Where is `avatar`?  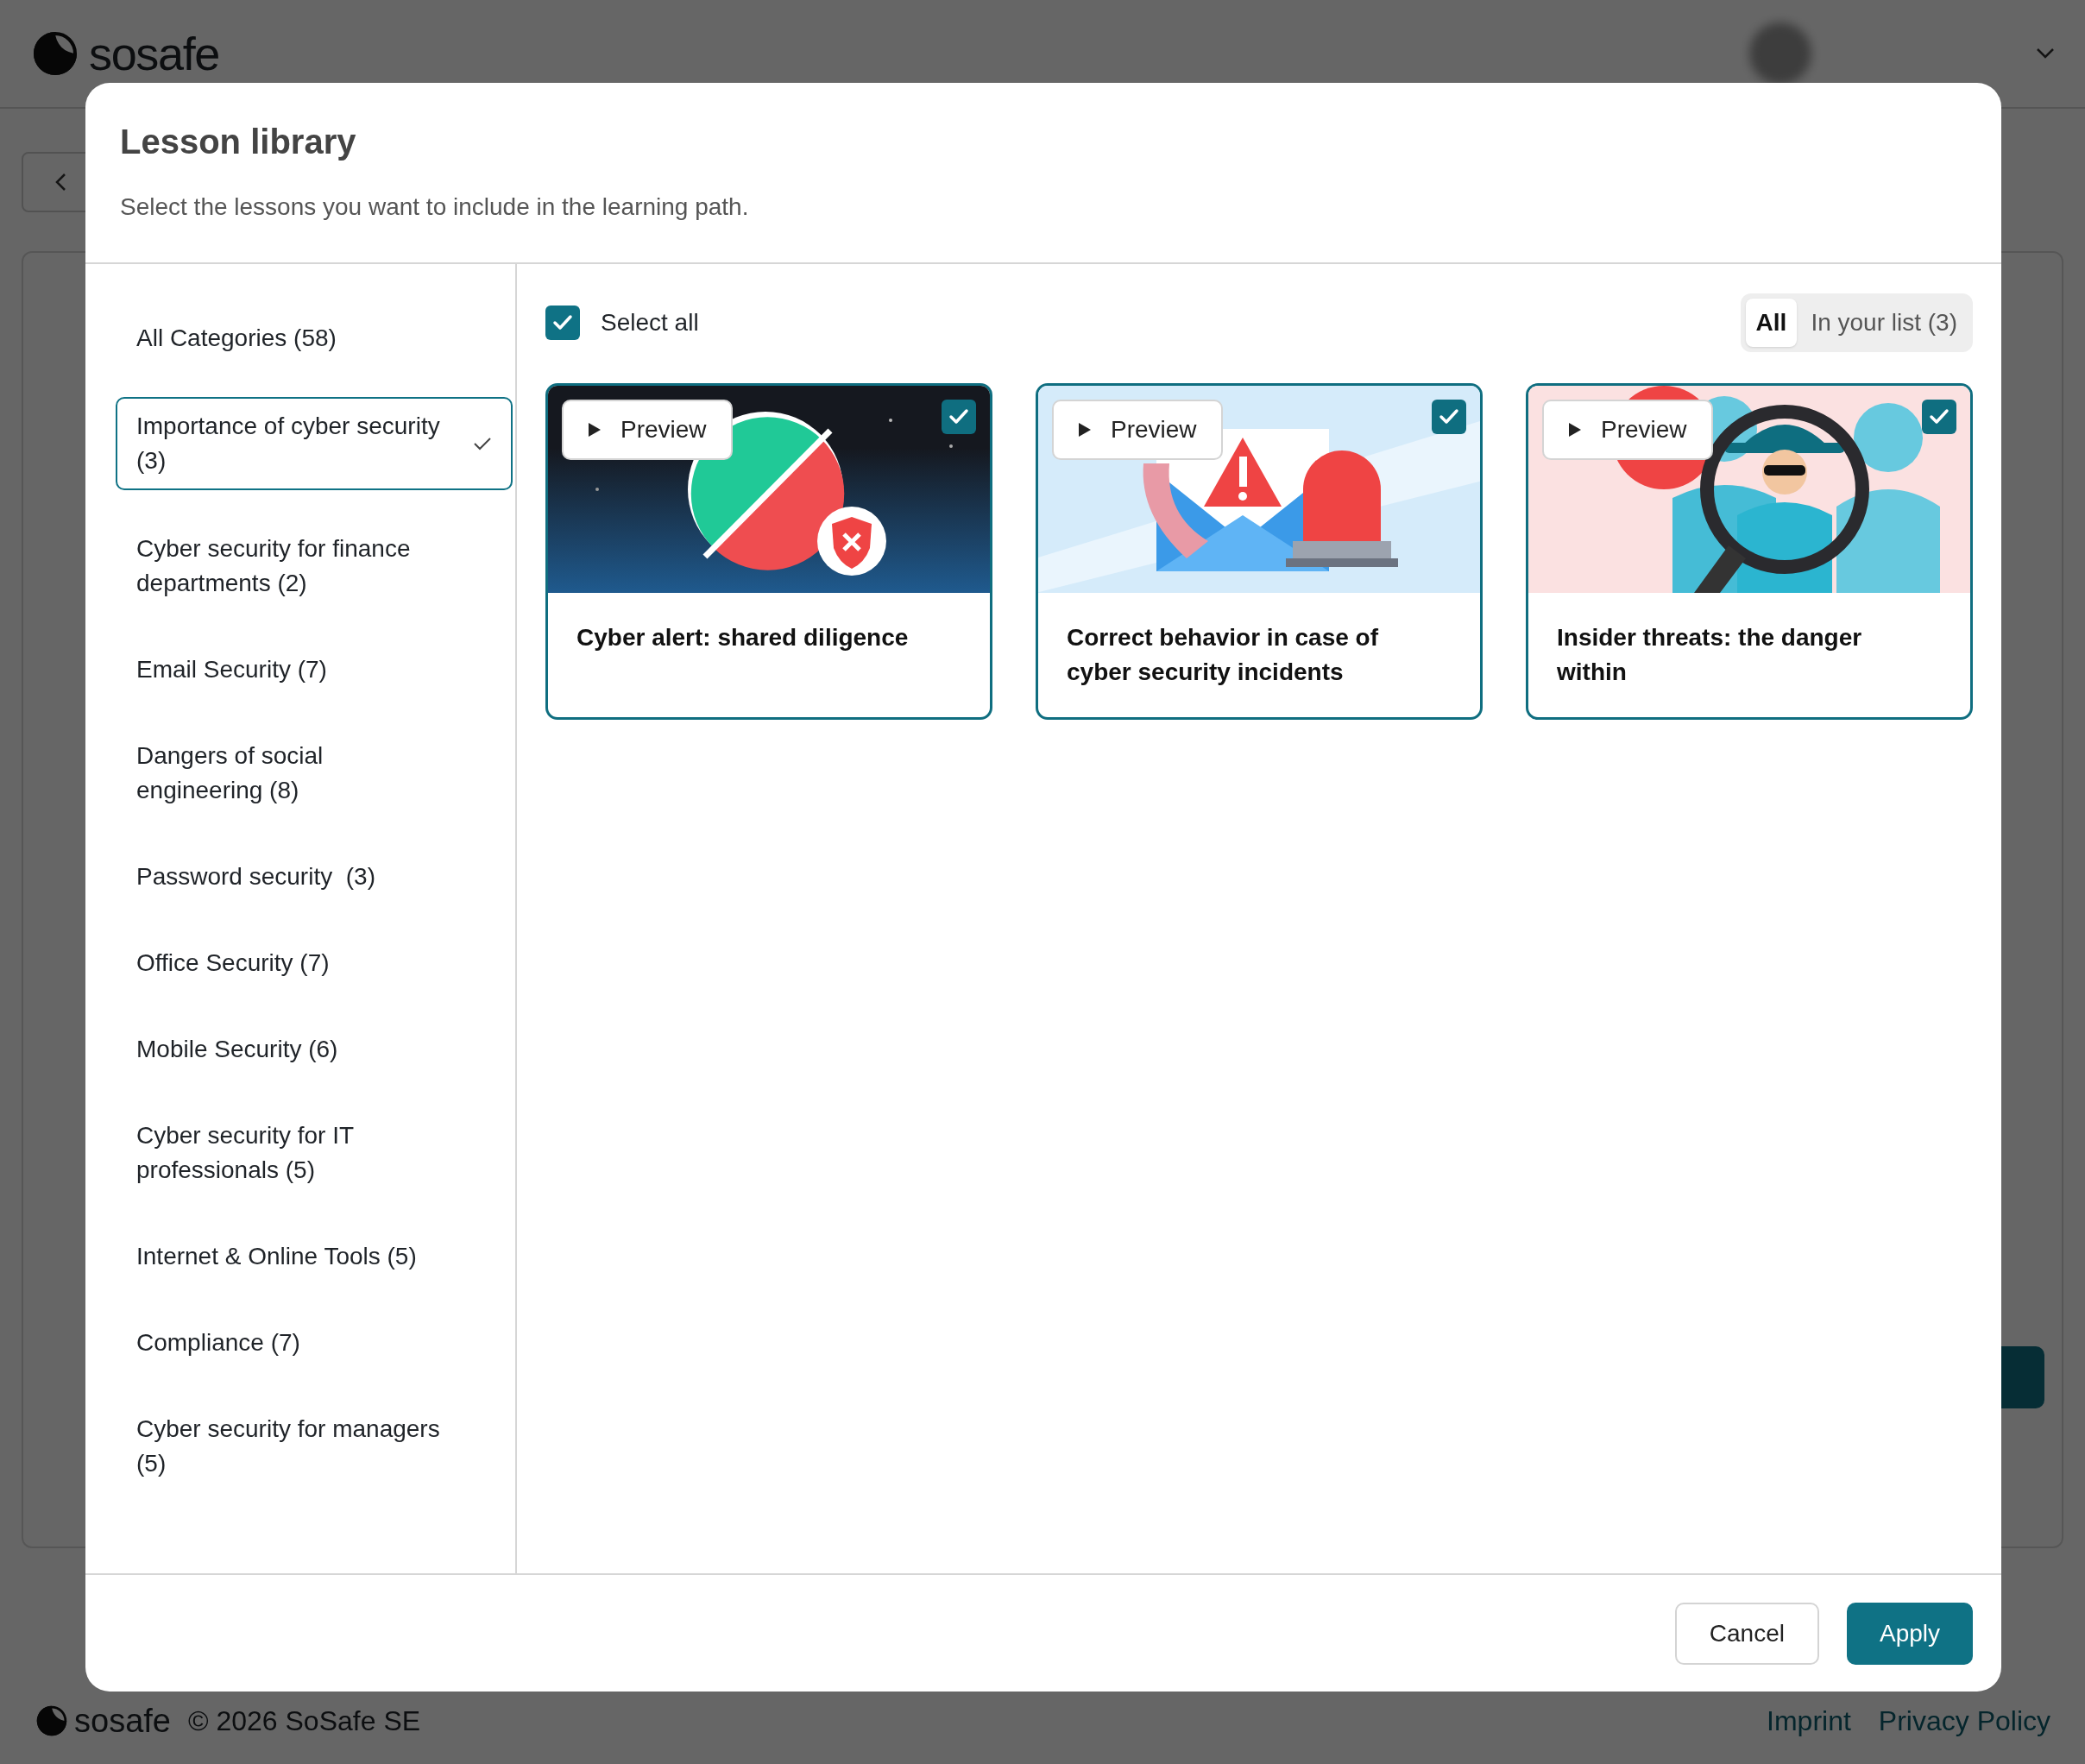 avatar is located at coordinates (1780, 54).